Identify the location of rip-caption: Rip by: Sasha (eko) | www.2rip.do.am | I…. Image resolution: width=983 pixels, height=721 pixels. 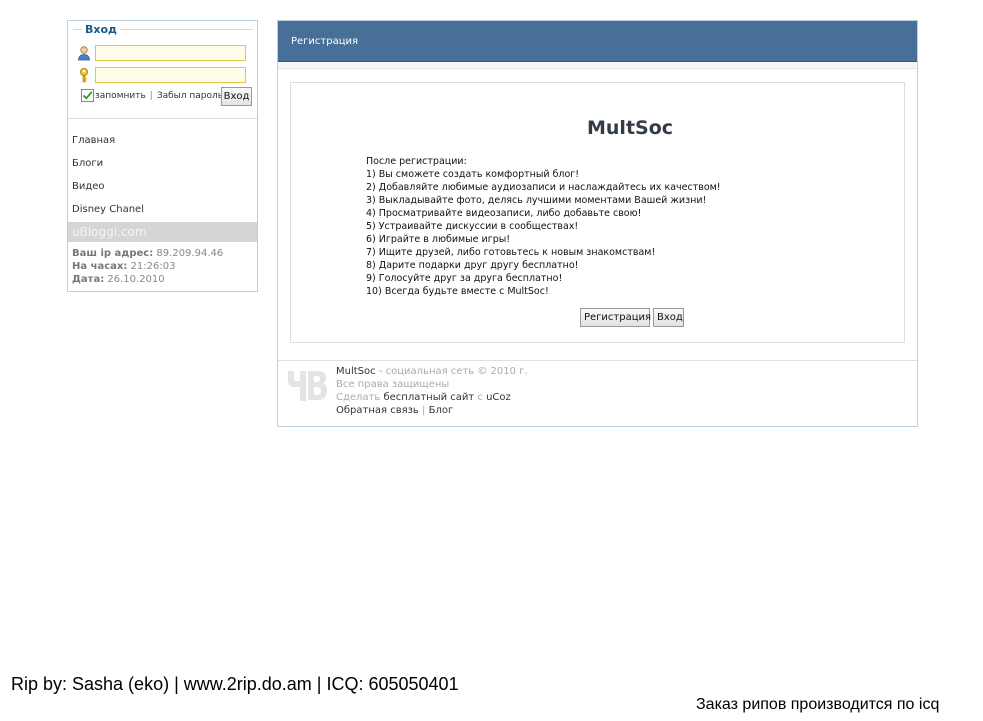
(235, 684).